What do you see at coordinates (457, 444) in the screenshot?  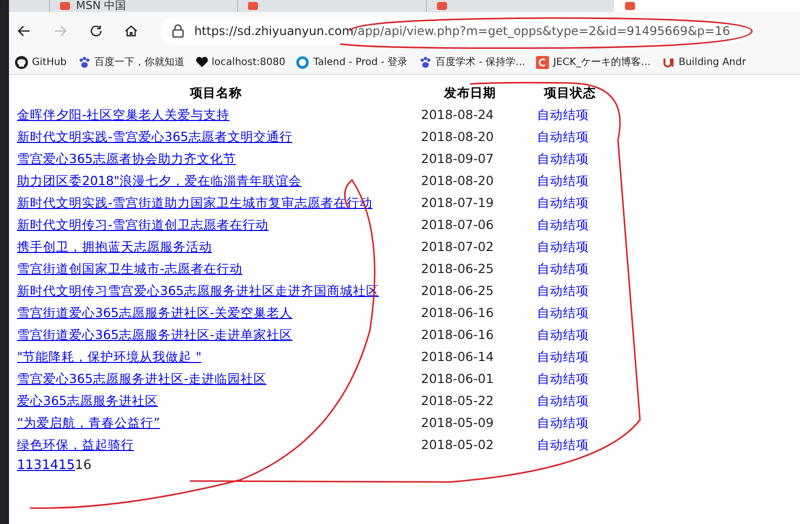 I see `date-cell-text: 2018-05-02` at bounding box center [457, 444].